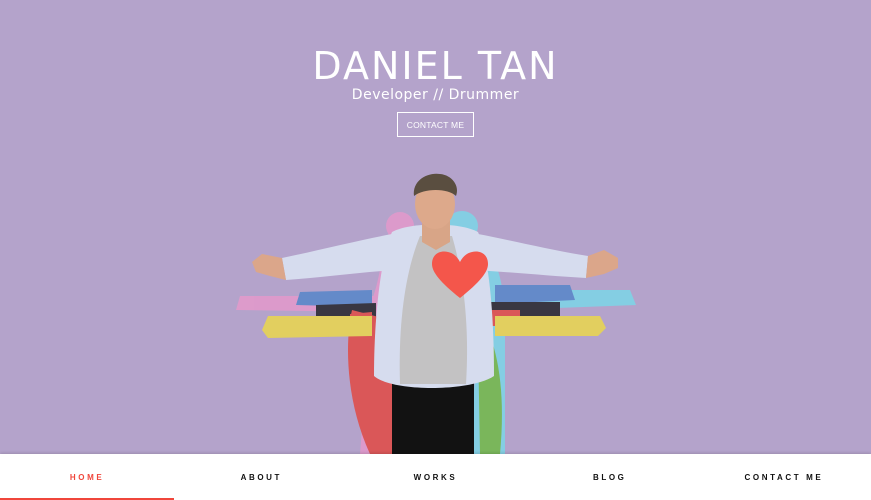  I want to click on nav-item-about: ABOUT, so click(261, 477).